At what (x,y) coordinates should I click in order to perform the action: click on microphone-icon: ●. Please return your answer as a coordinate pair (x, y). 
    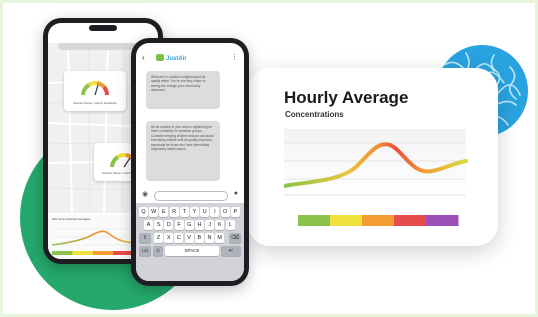
    Looking at the image, I should click on (236, 193).